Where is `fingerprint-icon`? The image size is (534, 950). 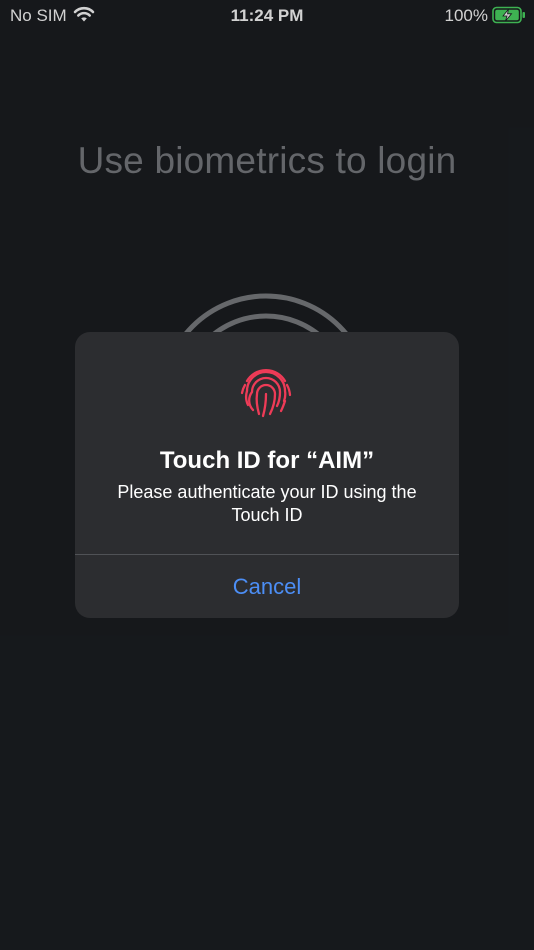 fingerprint-icon is located at coordinates (266, 393).